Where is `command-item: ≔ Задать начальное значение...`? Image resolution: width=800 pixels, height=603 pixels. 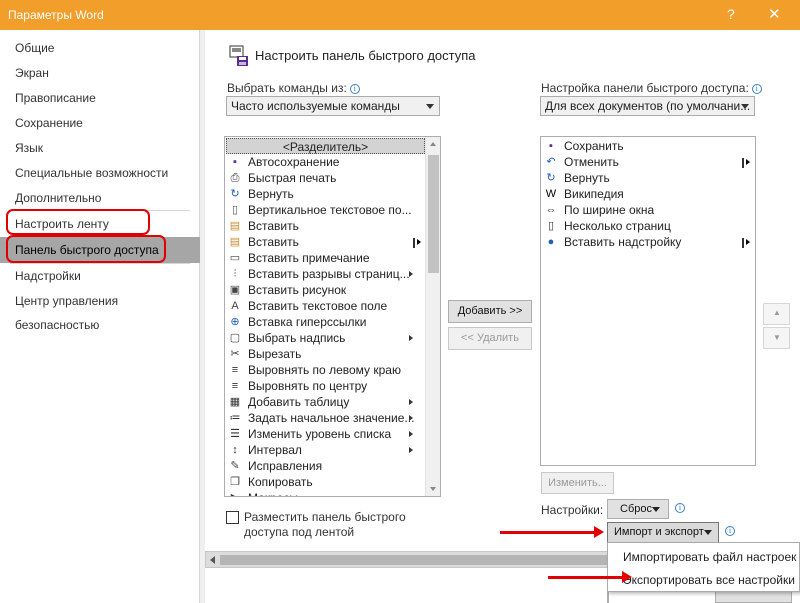
command-item: ≔ Задать начальное значение... is located at coordinates (325, 418).